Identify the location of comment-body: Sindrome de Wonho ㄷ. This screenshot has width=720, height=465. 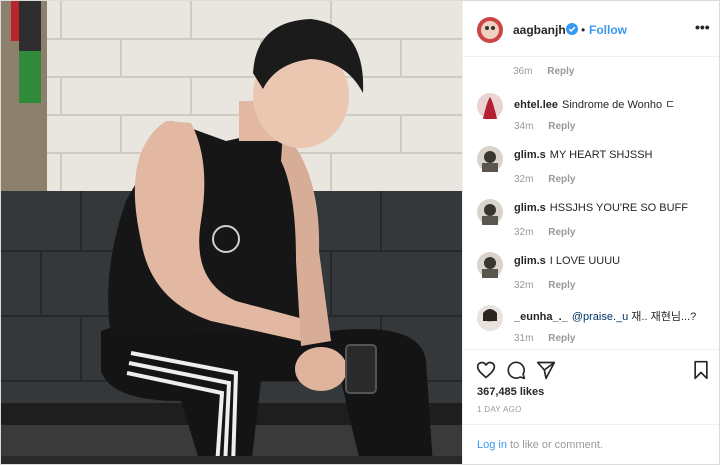
(619, 105).